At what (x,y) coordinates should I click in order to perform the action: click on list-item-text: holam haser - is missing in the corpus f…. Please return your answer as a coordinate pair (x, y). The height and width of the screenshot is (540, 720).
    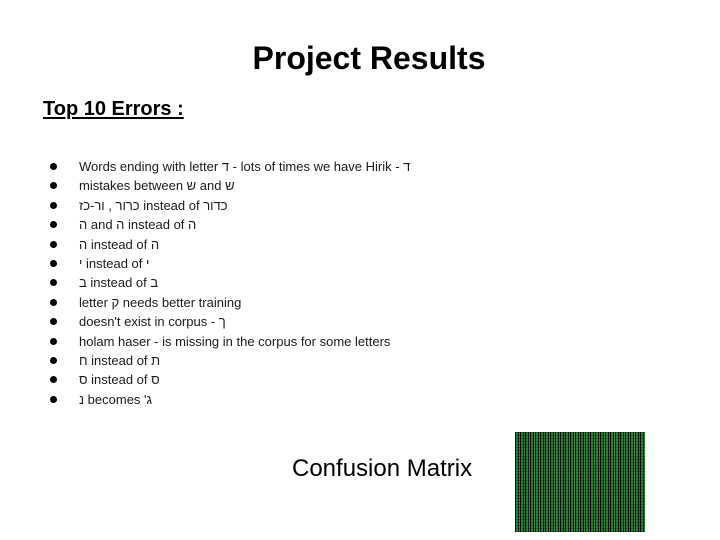
    Looking at the image, I should click on (235, 341).